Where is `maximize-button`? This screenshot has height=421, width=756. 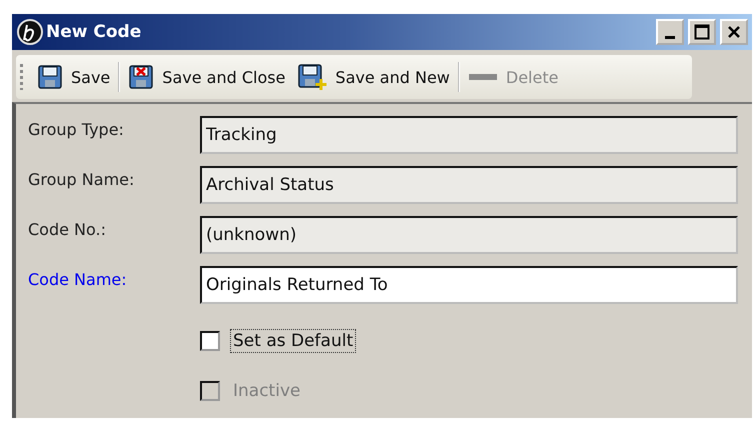
maximize-button is located at coordinates (702, 32).